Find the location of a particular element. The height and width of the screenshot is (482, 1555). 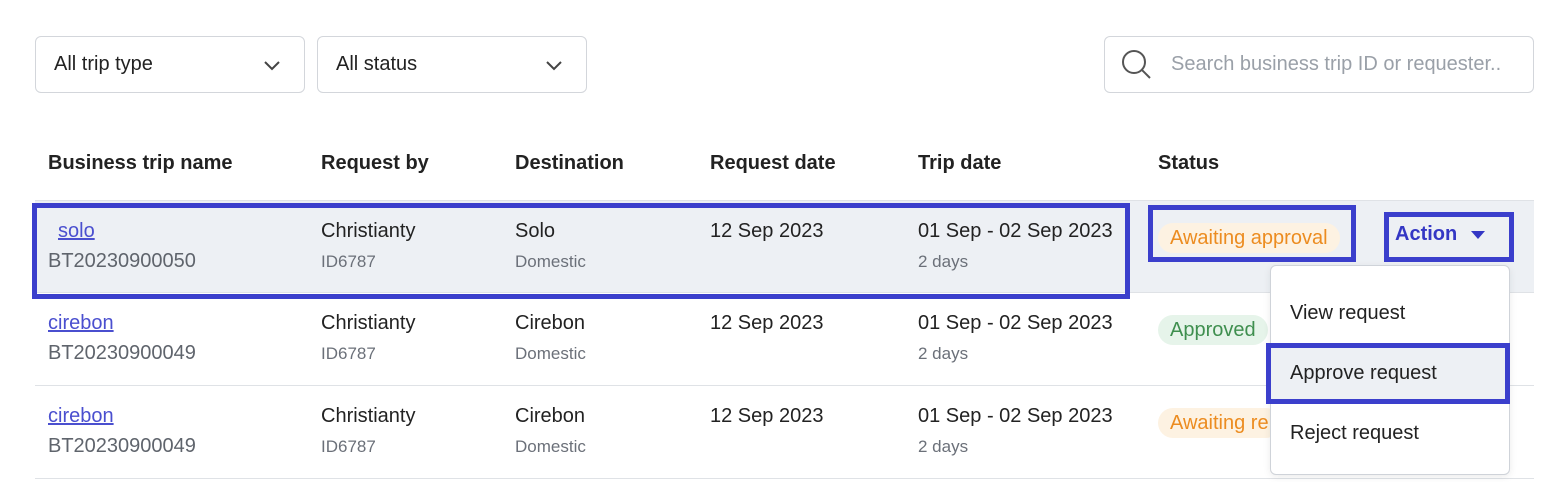

column-header-trip-date: Trip date is located at coordinates (960, 163).